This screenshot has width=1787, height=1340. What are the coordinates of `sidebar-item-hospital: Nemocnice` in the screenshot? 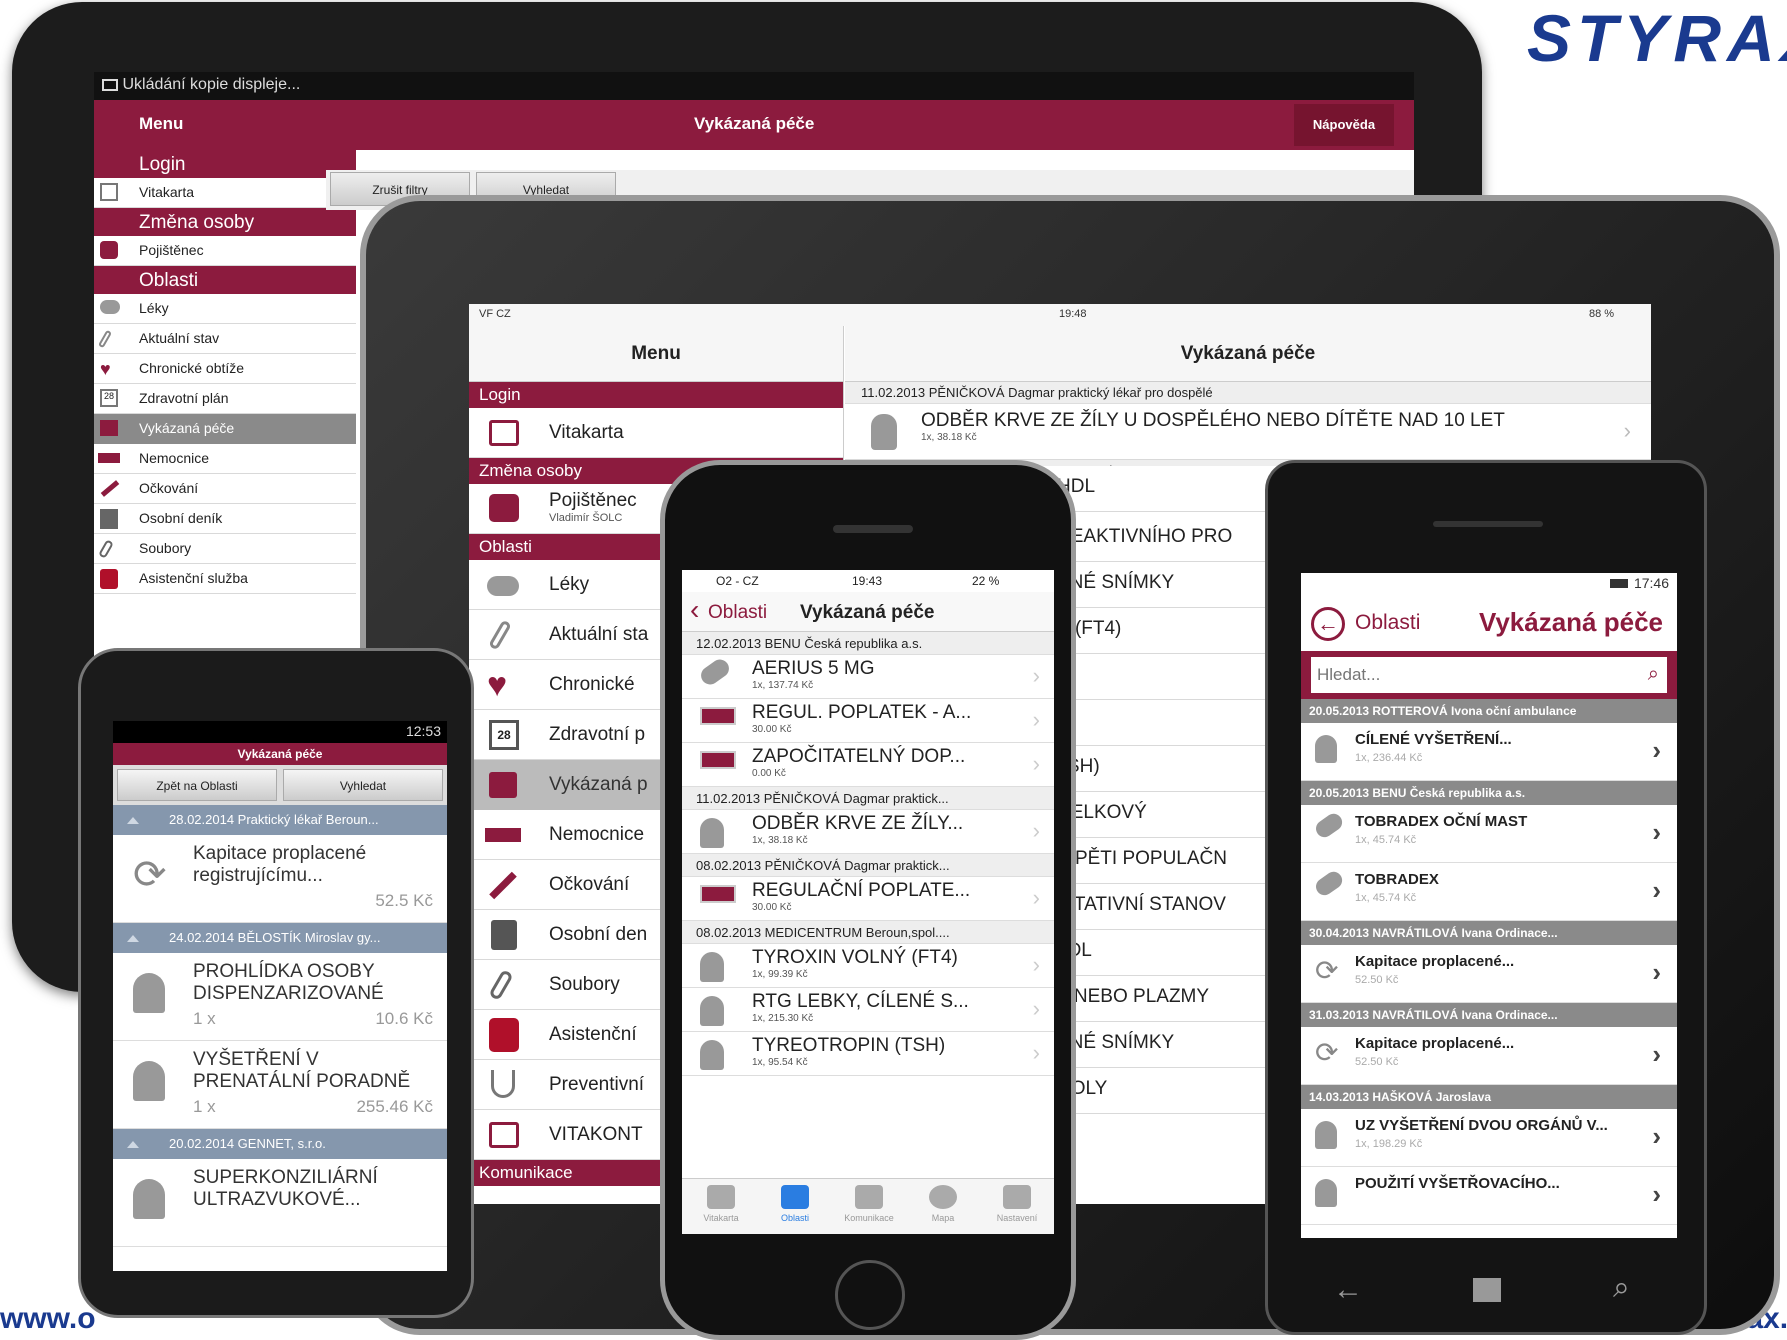 It's located at (225, 459).